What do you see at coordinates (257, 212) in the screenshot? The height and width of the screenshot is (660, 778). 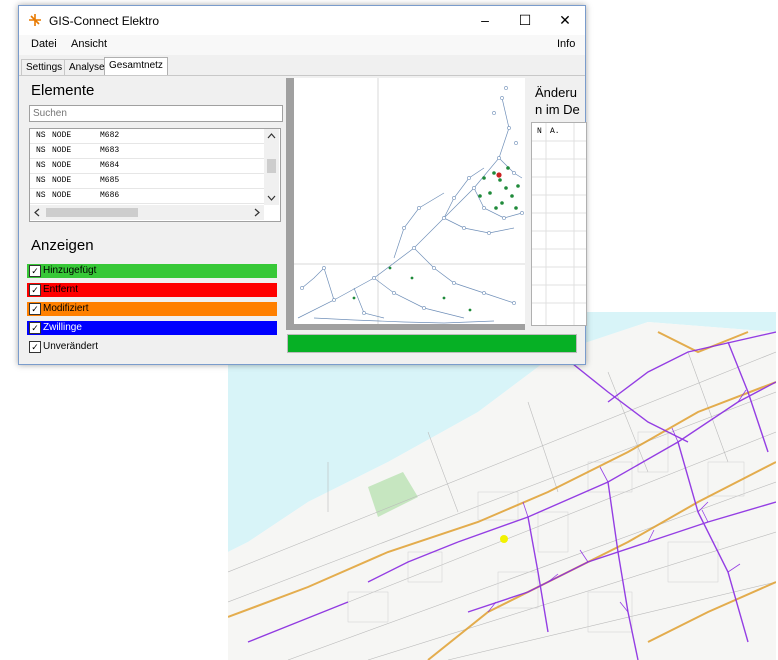 I see `chevron-right-icon` at bounding box center [257, 212].